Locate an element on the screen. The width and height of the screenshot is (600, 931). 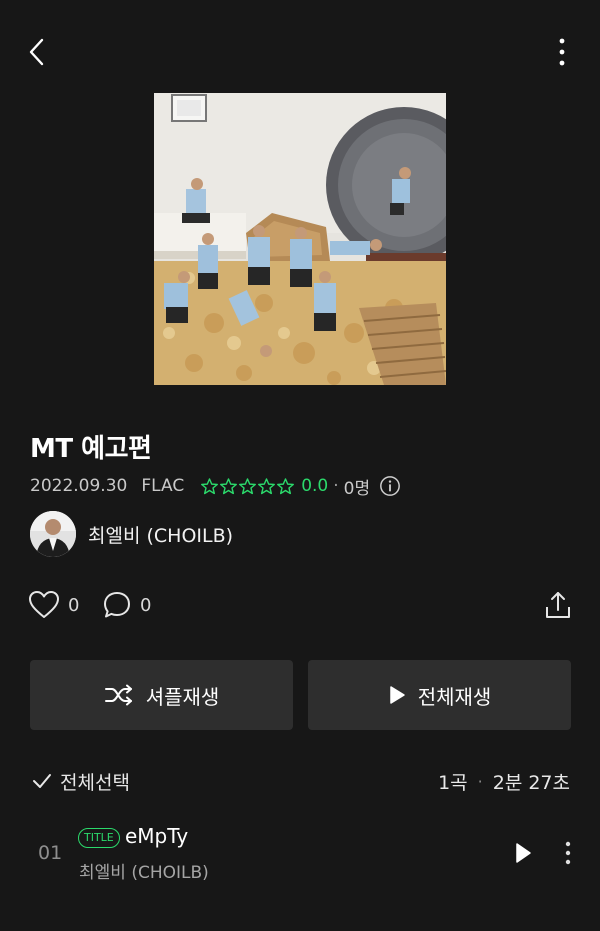
chevron-left-icon is located at coordinates (36, 52).